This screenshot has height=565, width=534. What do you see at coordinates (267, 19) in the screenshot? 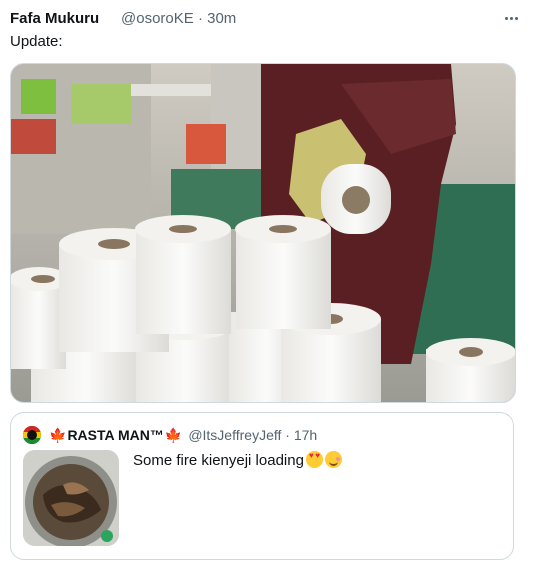
I see `tweet-header: Fafa Mukuru @osoroKE · 30m` at bounding box center [267, 19].